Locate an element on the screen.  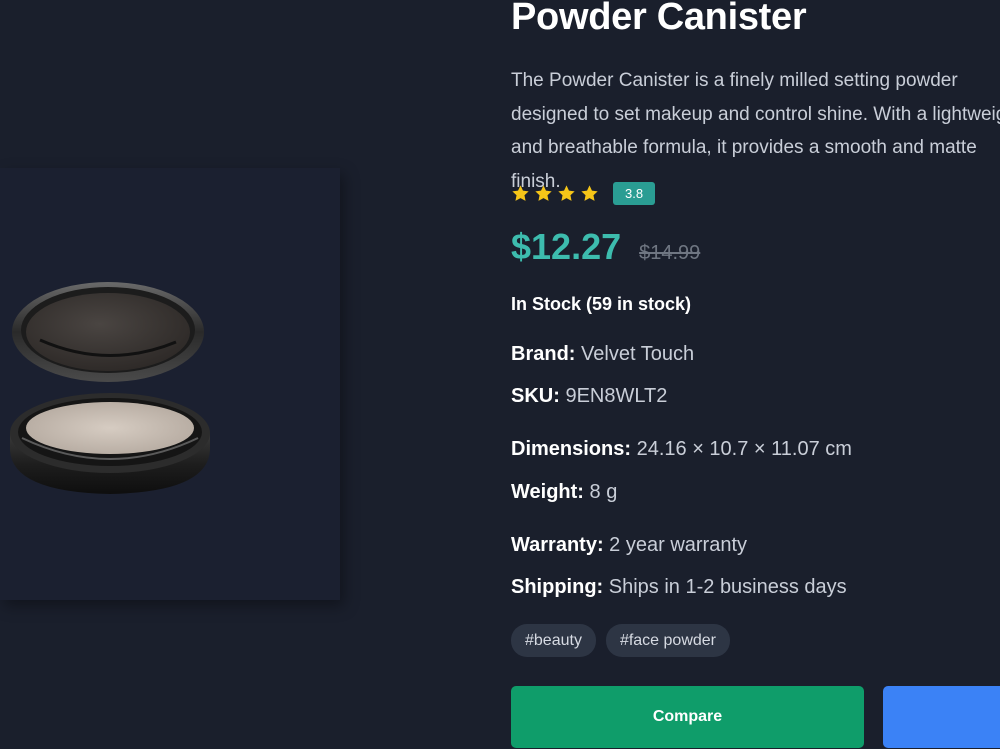
spec-shipping-label: Shipping: is located at coordinates (557, 587).